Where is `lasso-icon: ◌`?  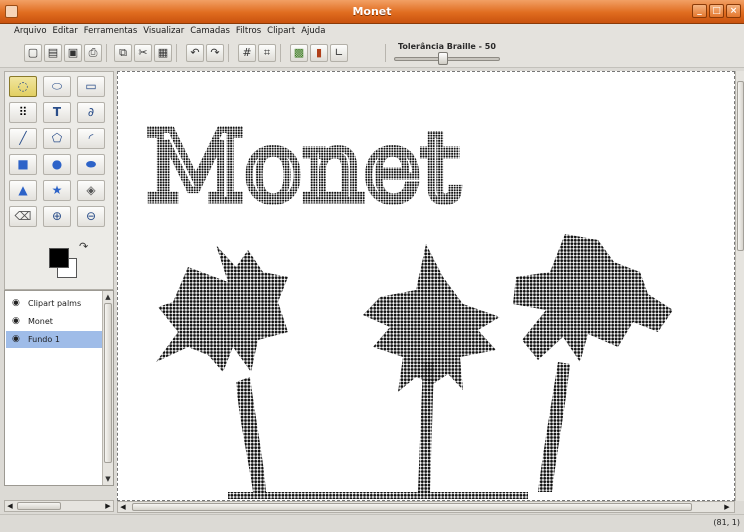 lasso-icon: ◌ is located at coordinates (23, 86).